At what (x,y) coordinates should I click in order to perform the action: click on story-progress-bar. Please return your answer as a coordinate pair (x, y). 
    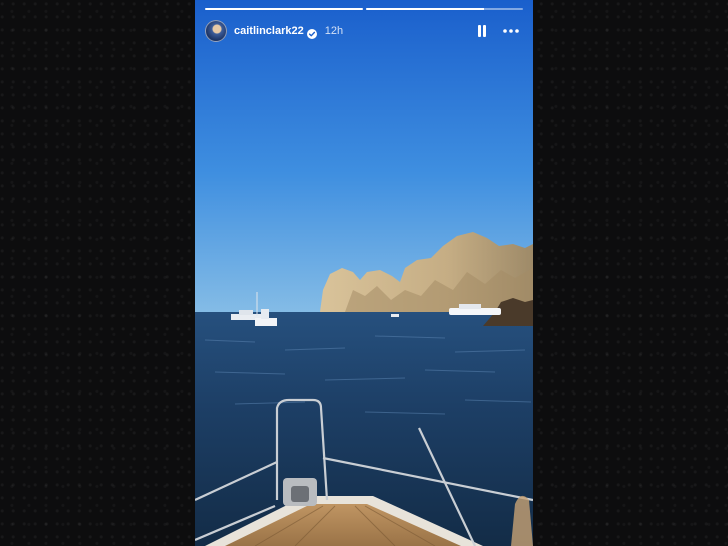
    Looking at the image, I should click on (364, 9).